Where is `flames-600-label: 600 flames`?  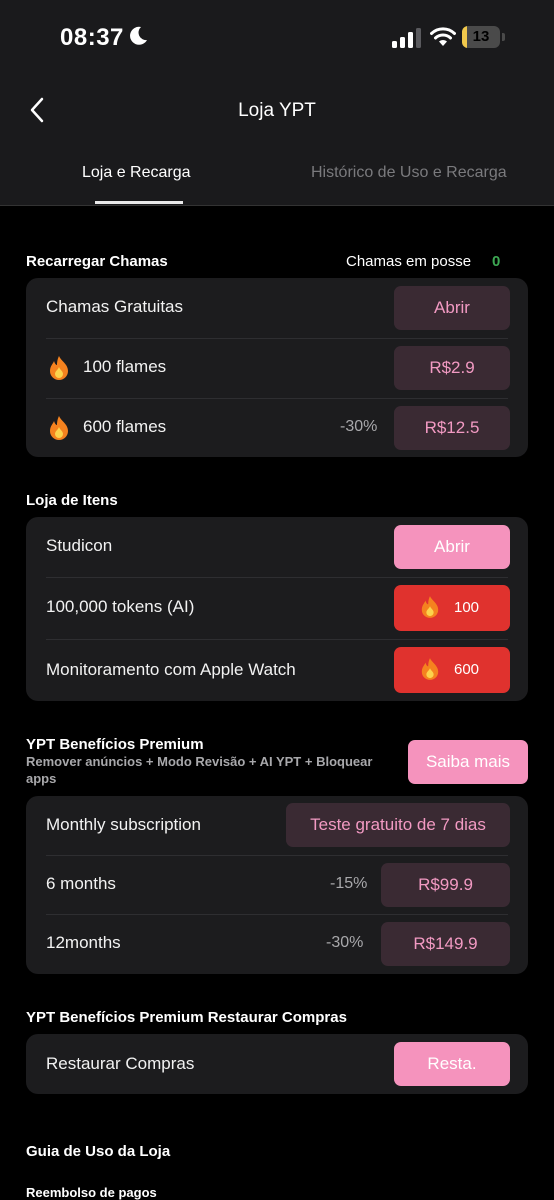
flames-600-label: 600 flames is located at coordinates (125, 426).